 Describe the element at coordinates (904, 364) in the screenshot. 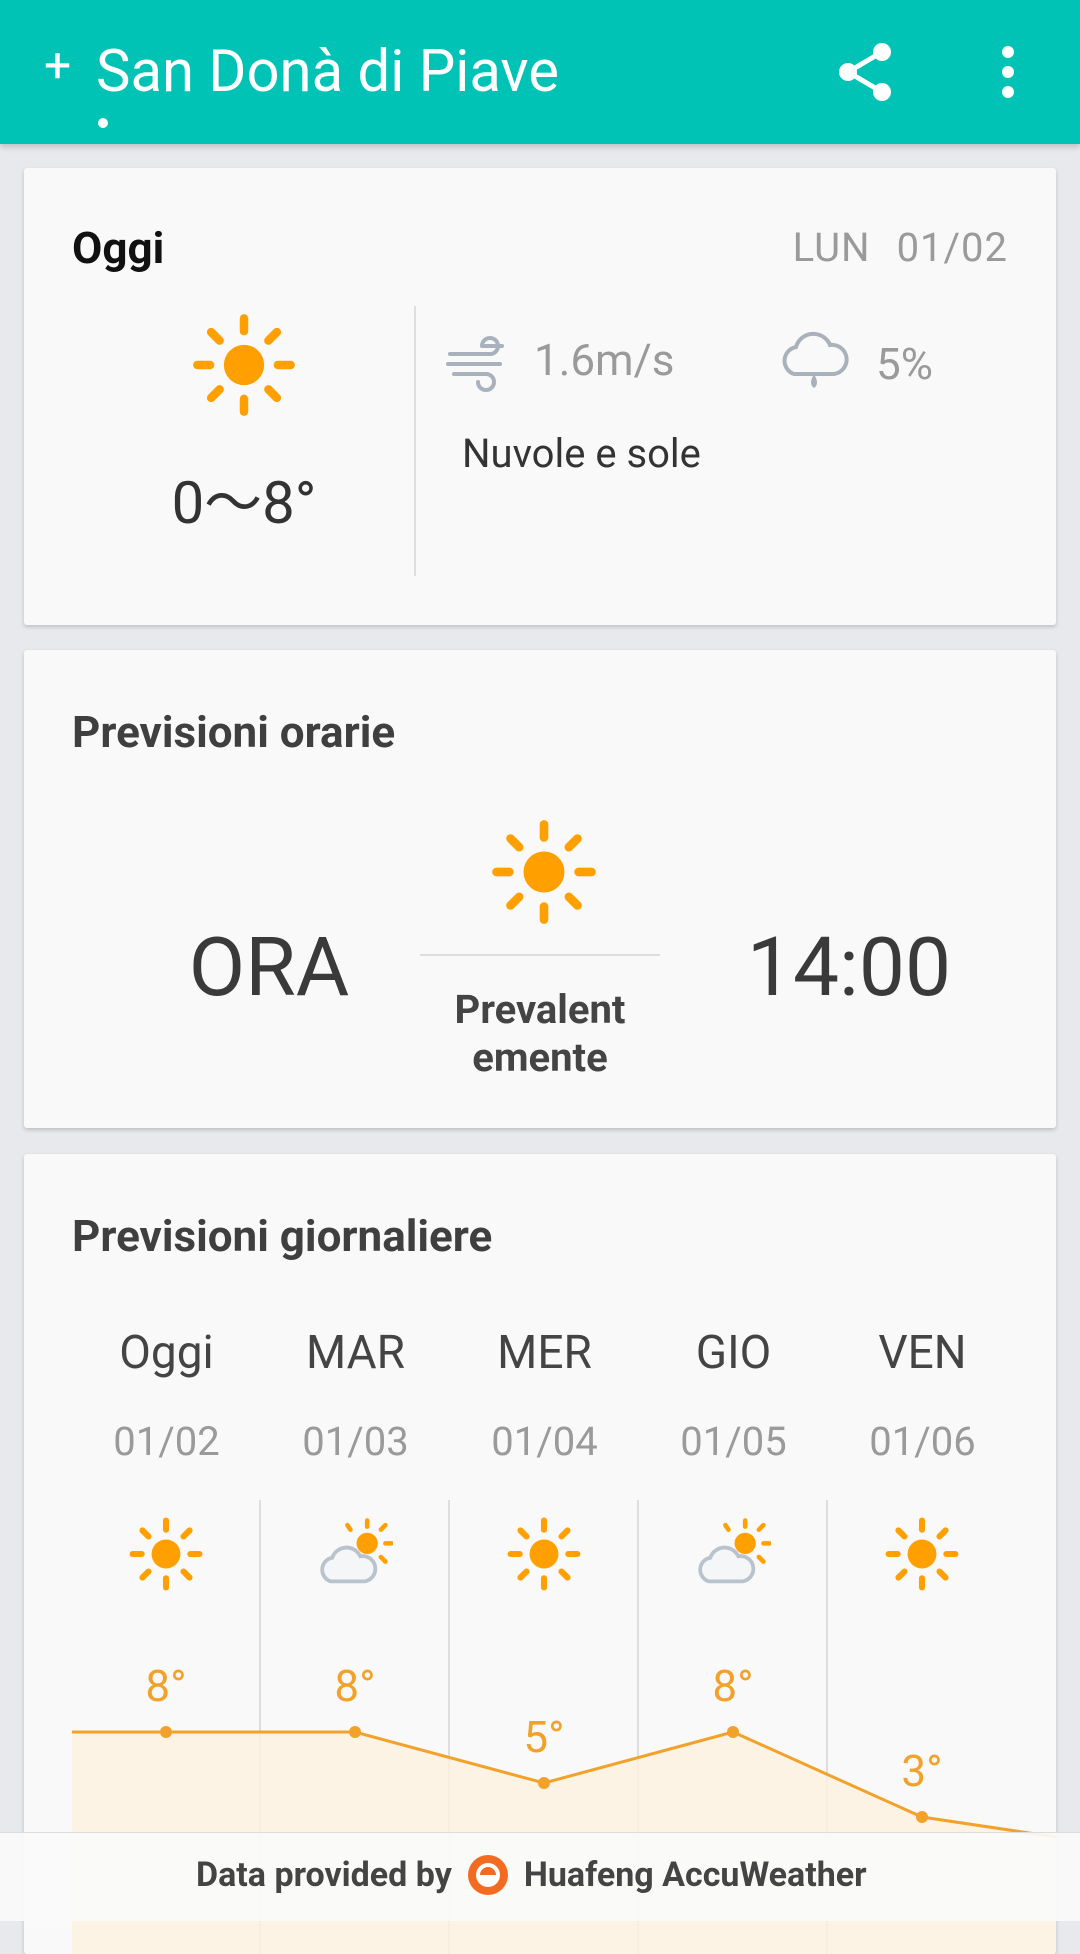

I see `precip-chance: 5%` at that location.